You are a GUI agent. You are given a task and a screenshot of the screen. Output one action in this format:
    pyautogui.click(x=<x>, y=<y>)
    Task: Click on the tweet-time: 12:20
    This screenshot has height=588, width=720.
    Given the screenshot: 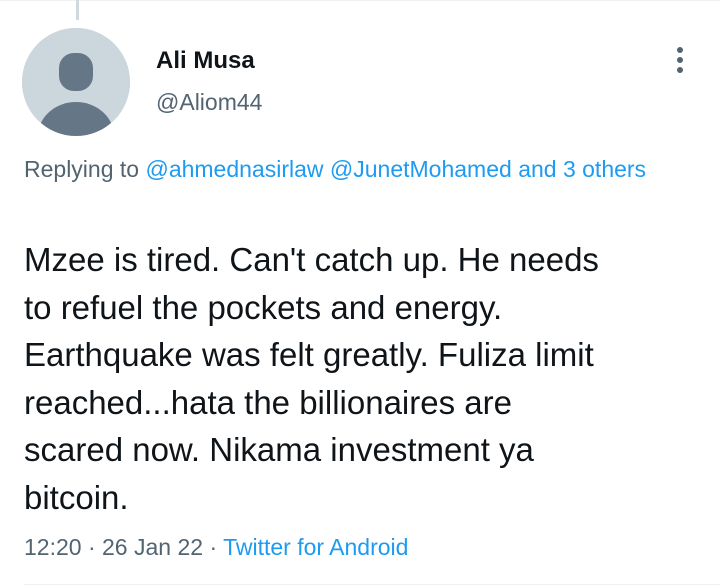 What is the action you would take?
    pyautogui.click(x=53, y=547)
    